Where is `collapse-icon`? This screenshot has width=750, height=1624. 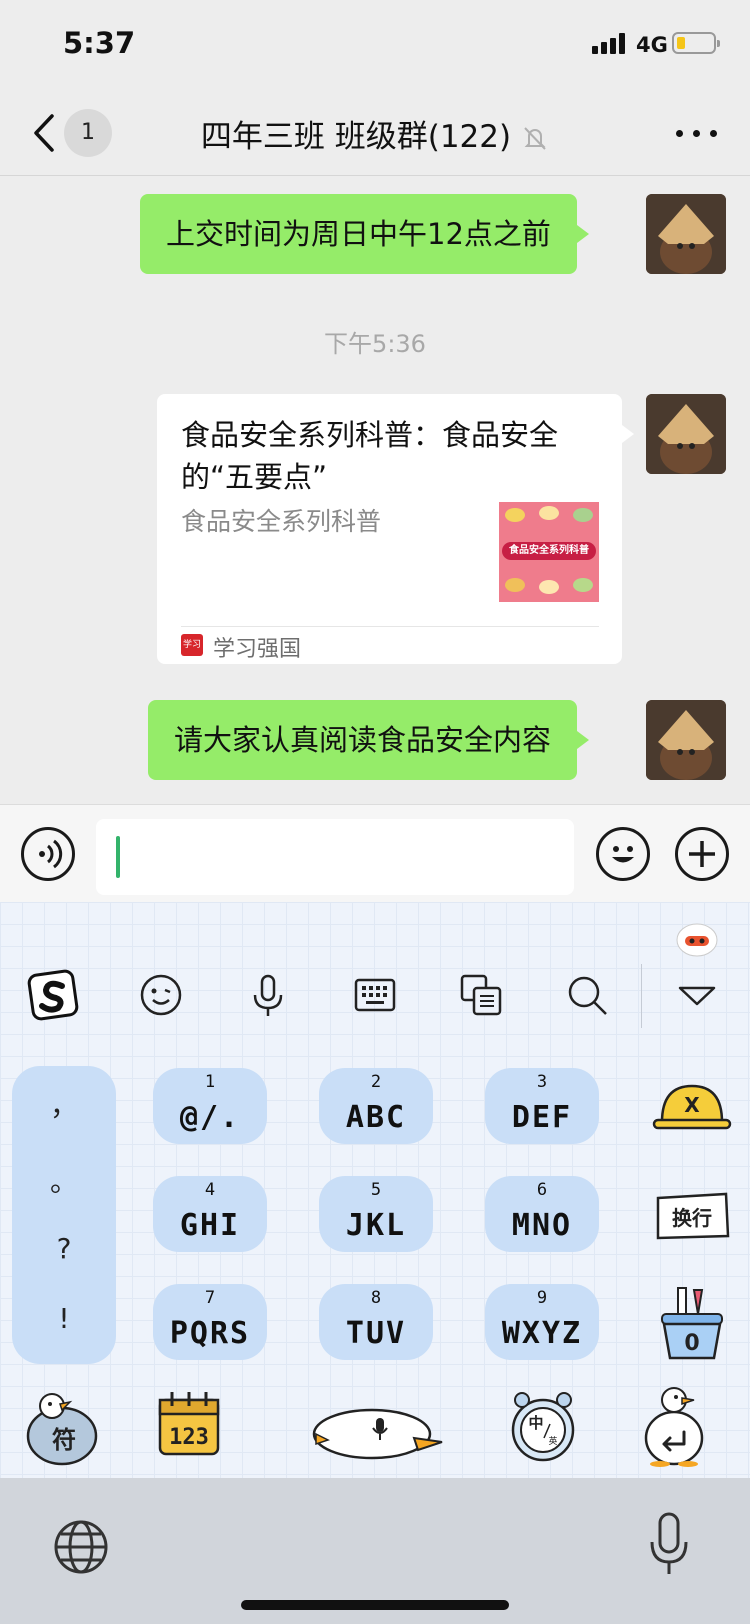
collapse-icon is located at coordinates (697, 996).